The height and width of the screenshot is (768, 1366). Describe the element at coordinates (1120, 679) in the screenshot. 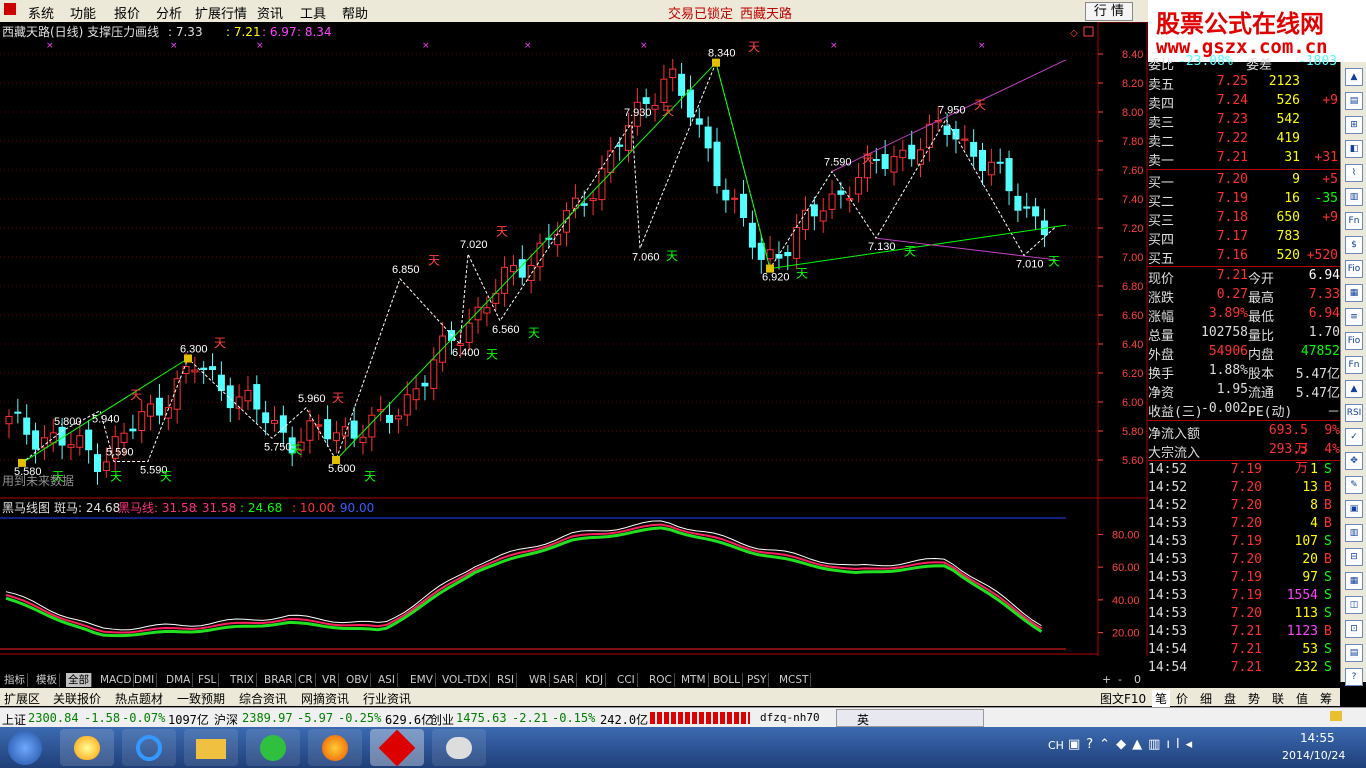

I see `zoom-out-button: -` at that location.